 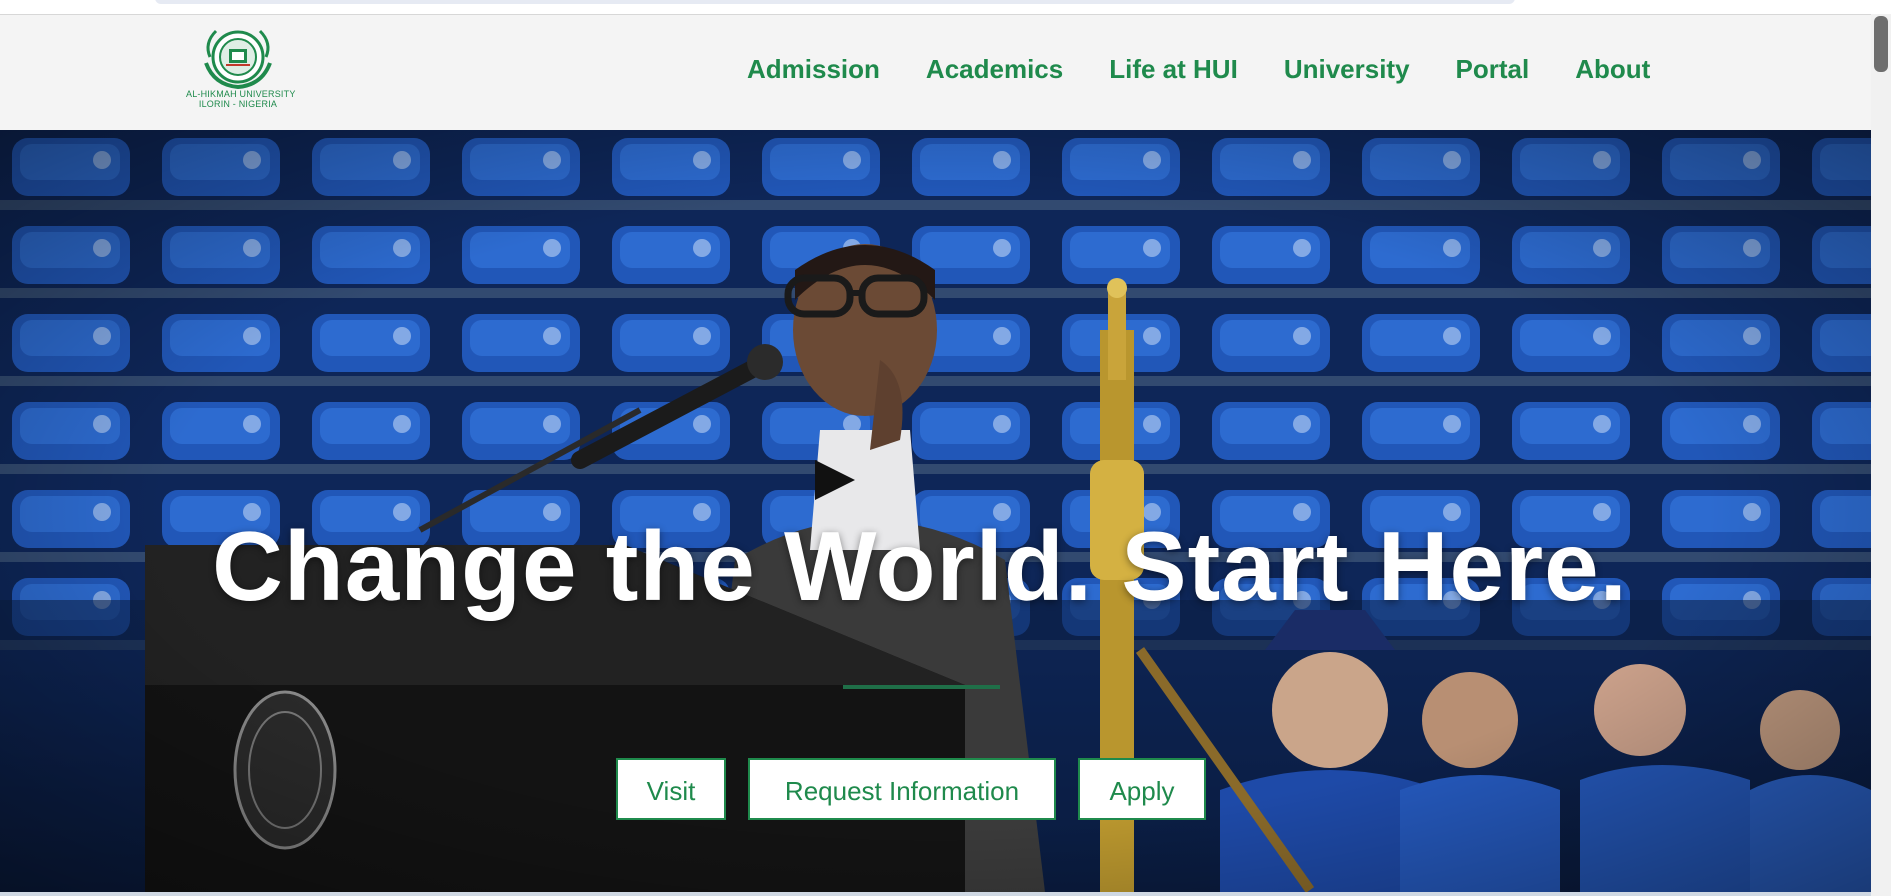 What do you see at coordinates (835, 2) in the screenshot?
I see `browser-address-bar-edge` at bounding box center [835, 2].